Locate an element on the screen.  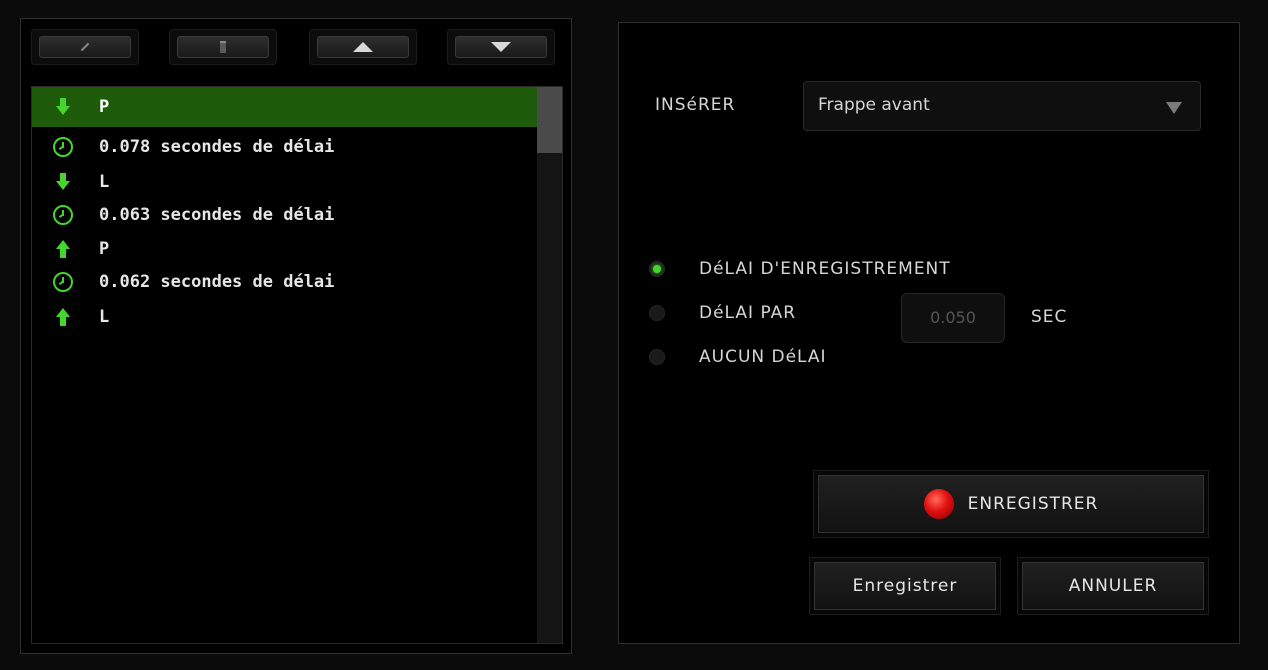
trash-icon is located at coordinates (223, 47).